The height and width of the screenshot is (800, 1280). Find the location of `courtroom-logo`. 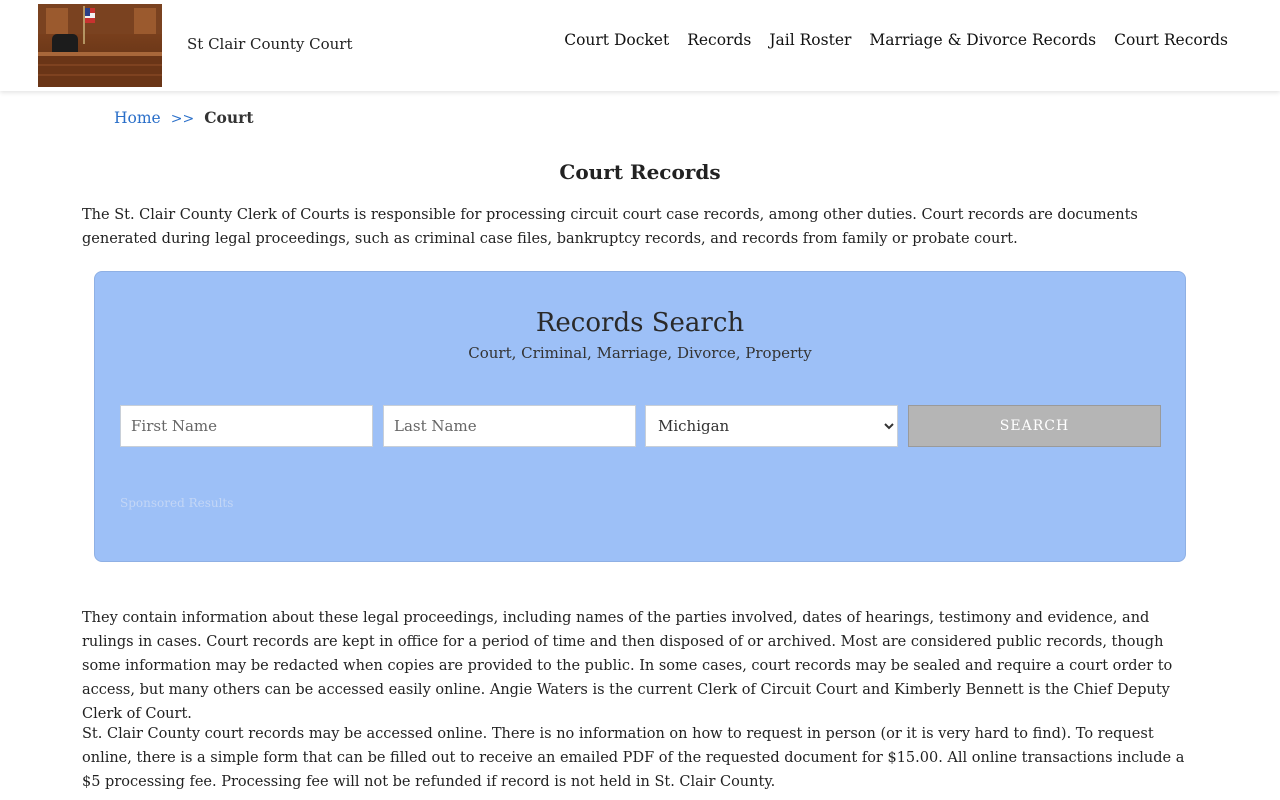

courtroom-logo is located at coordinates (100, 45).